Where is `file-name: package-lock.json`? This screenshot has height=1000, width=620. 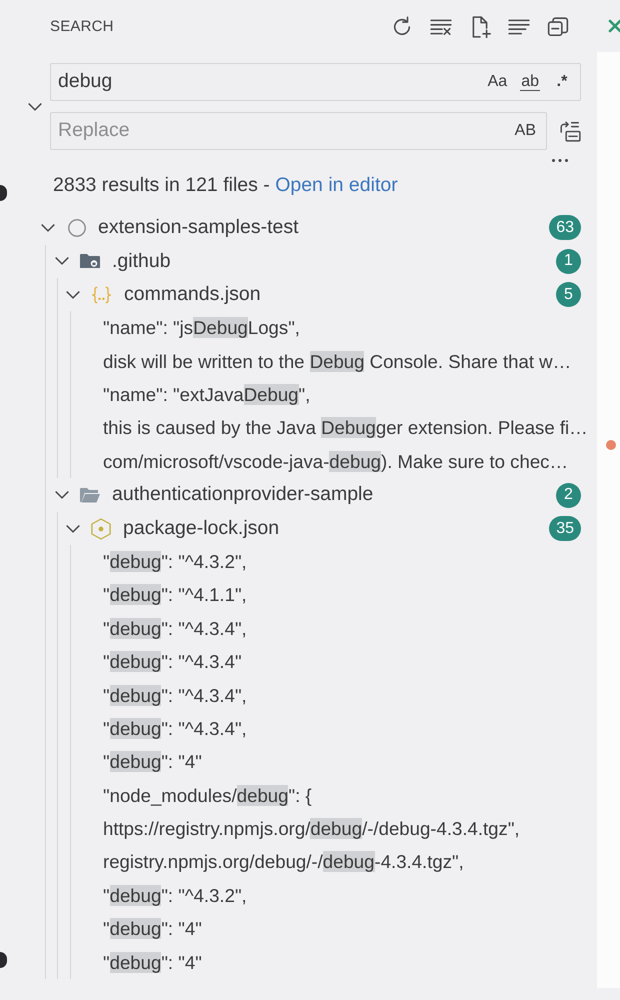
file-name: package-lock.json is located at coordinates (201, 529).